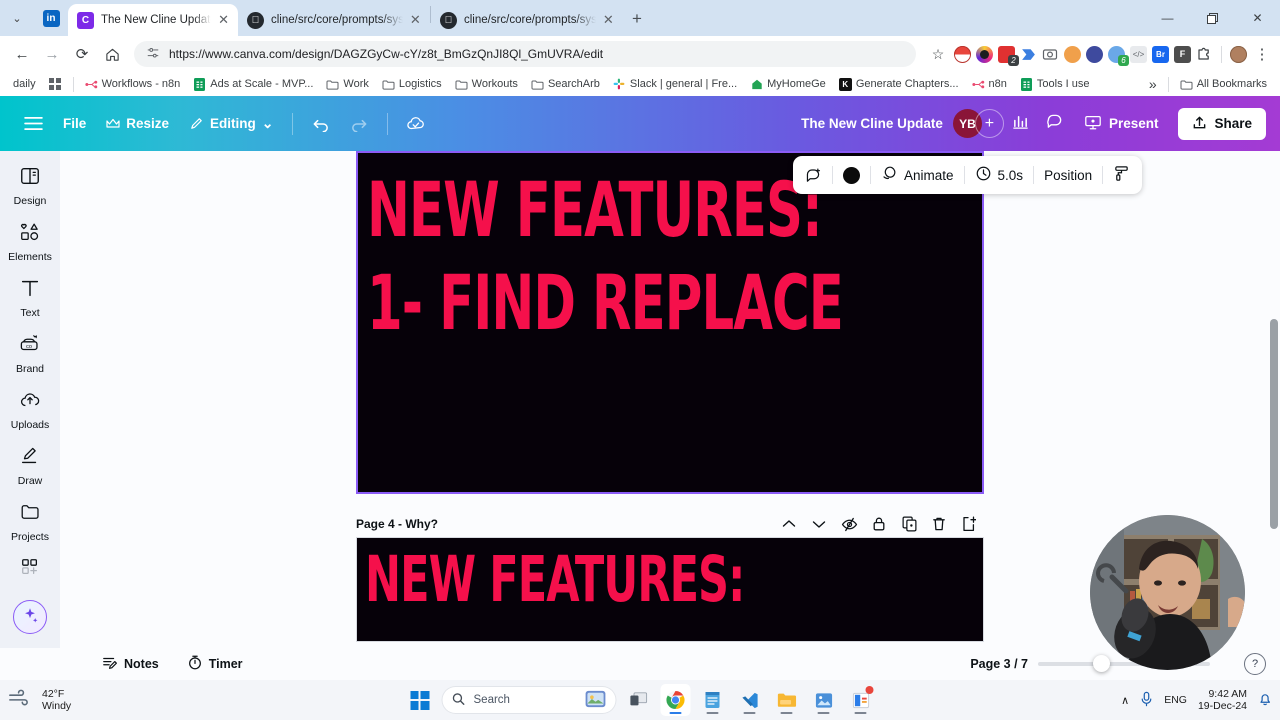 The width and height of the screenshot is (1280, 720). I want to click on timer-button: Timer, so click(215, 664).